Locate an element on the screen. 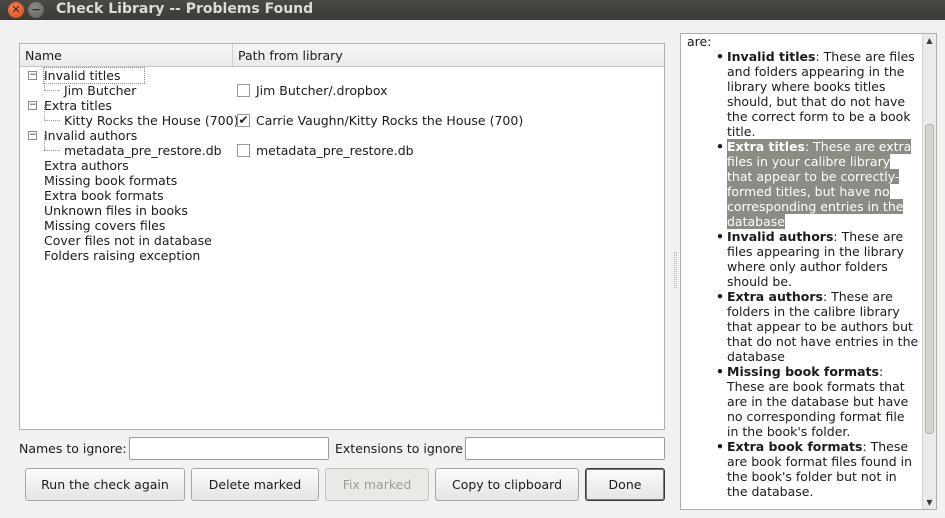  tree-row-name: Missing book formats is located at coordinates (111, 180).